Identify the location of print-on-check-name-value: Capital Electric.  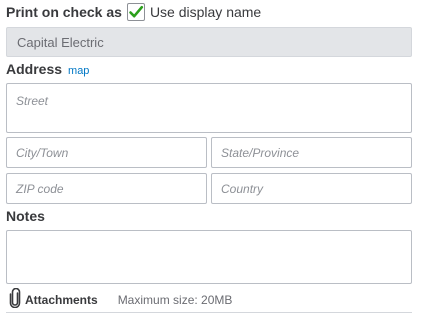
(60, 42).